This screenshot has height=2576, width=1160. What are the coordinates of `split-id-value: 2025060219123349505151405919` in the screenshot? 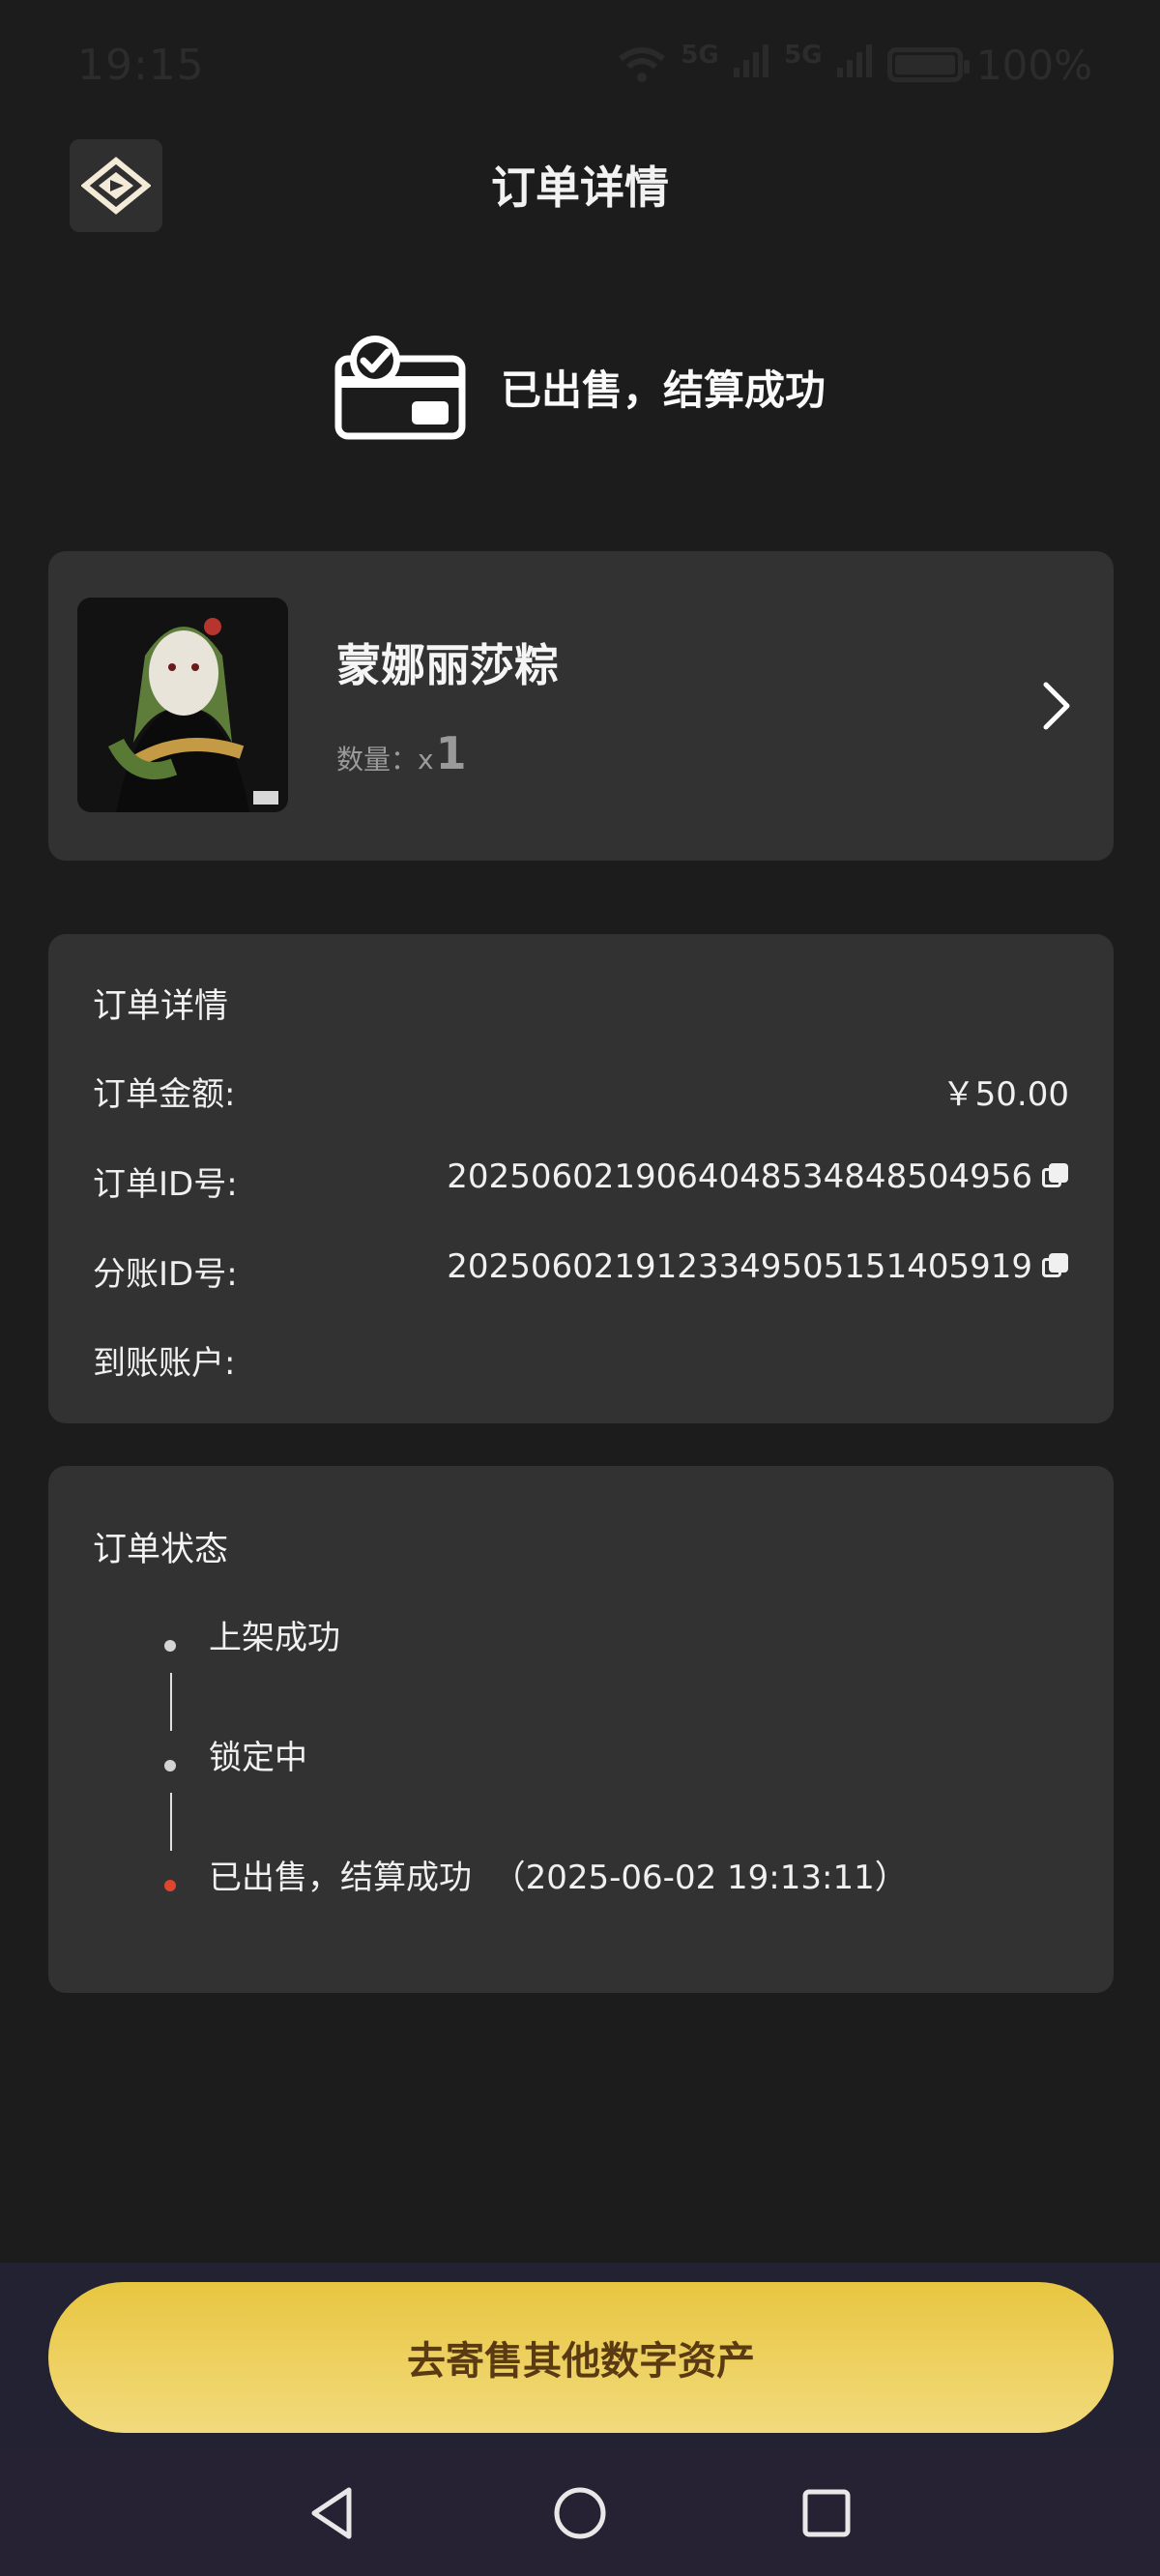 It's located at (758, 1266).